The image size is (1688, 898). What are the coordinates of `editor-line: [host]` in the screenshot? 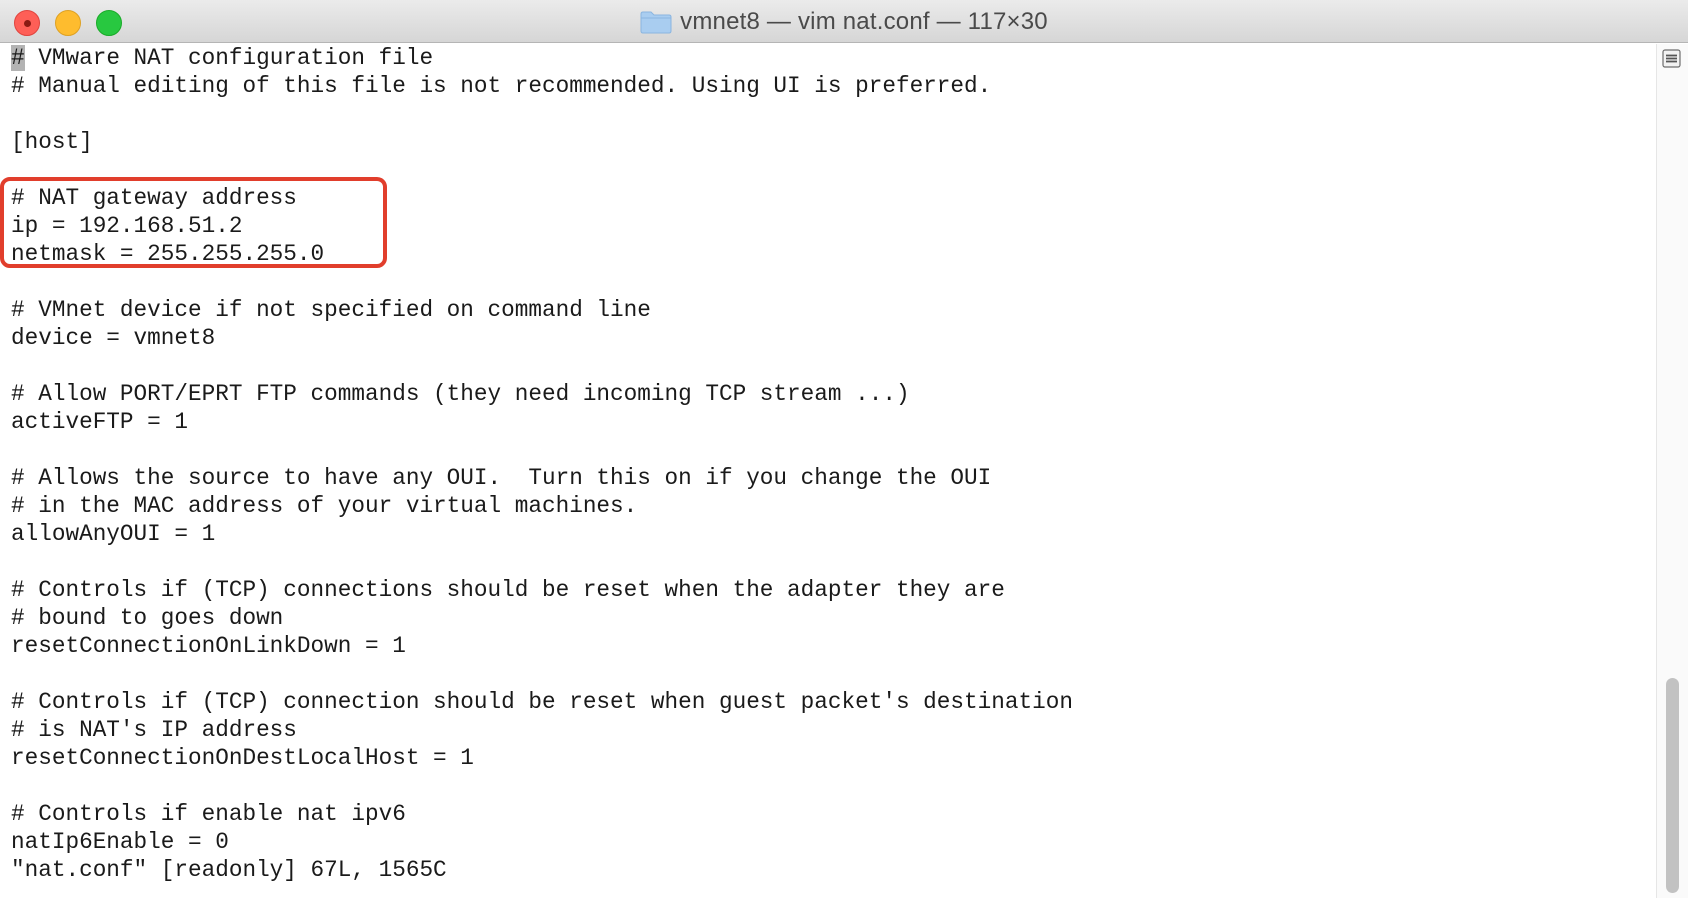 It's located at (52, 142).